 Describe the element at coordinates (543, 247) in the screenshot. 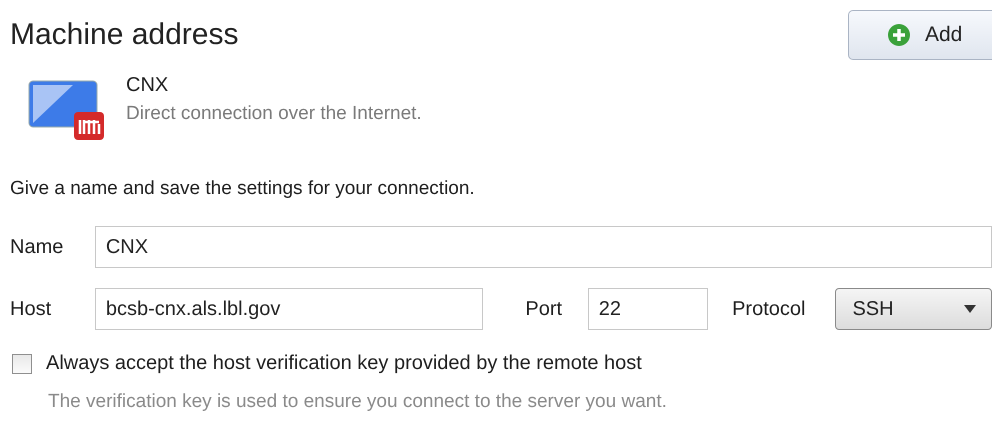

I see `name-field: CNX` at that location.